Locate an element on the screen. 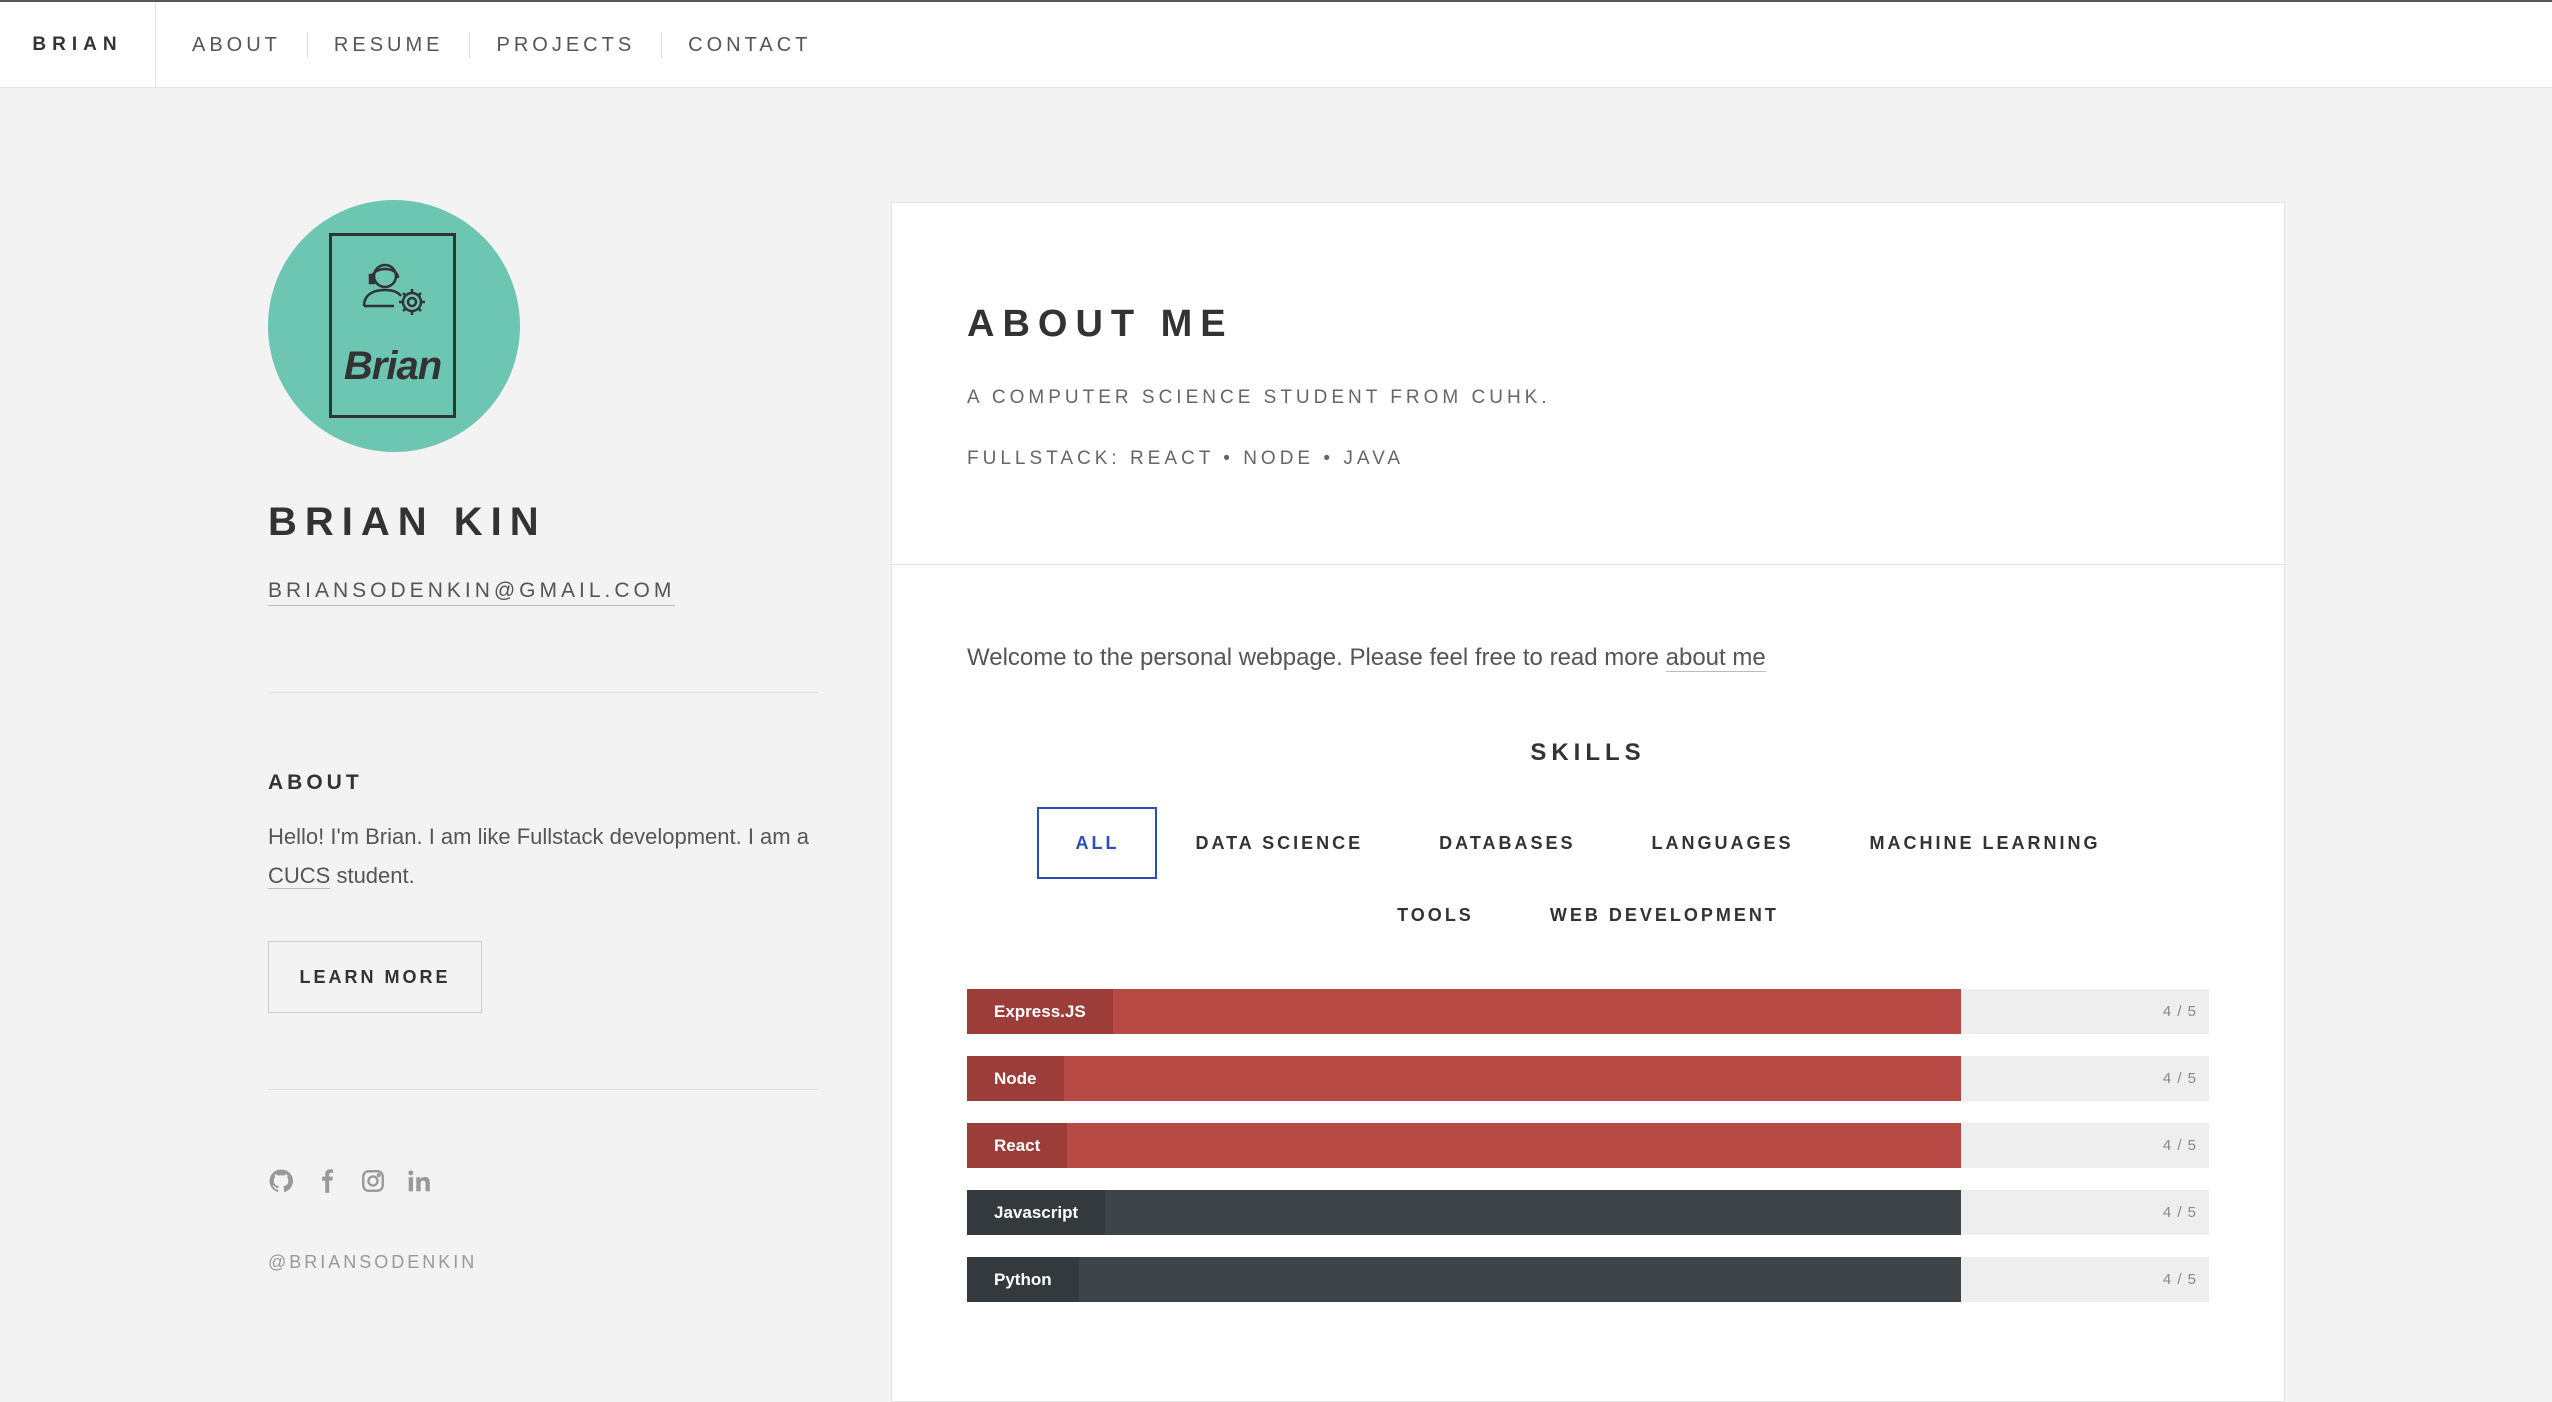  skill-bar: Python 4 / 5 is located at coordinates (1588, 1279).